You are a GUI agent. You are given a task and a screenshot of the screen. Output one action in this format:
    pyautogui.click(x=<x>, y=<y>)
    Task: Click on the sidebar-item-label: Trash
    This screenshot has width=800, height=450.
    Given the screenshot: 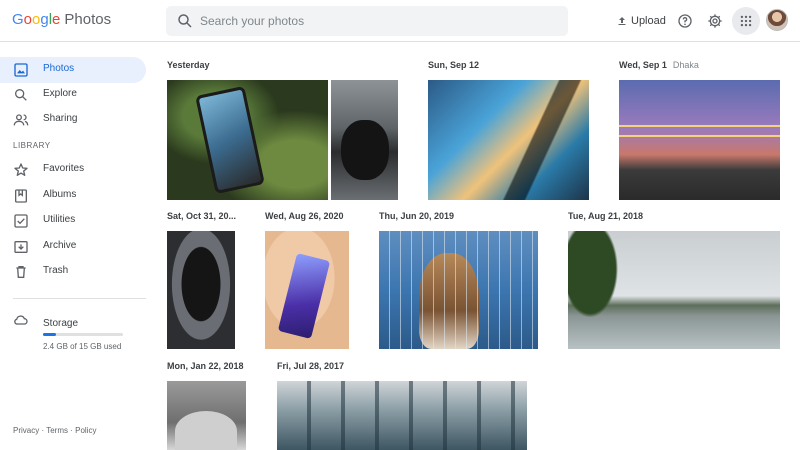 What is the action you would take?
    pyautogui.click(x=56, y=270)
    